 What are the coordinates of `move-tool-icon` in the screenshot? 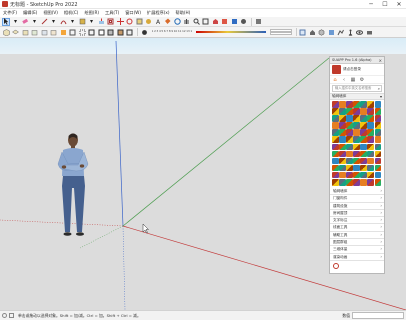 It's located at (120, 22).